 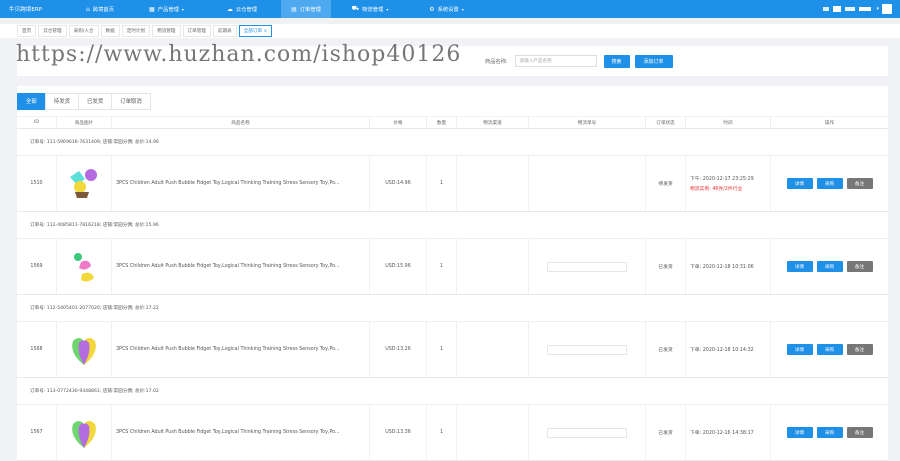 What do you see at coordinates (242, 9) in the screenshot?
I see `nav-item-cloud-warehouse: ☁ 云仓管理` at bounding box center [242, 9].